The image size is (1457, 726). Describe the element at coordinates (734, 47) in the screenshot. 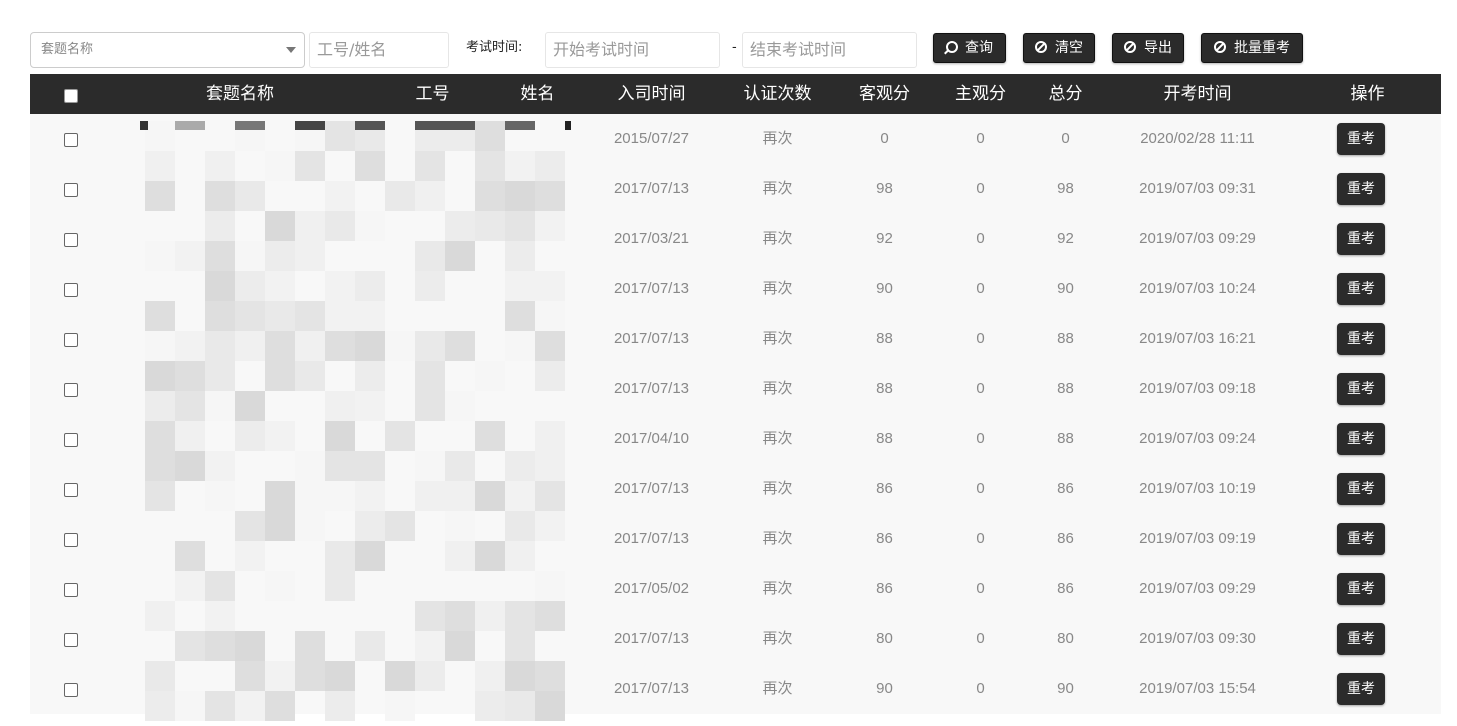

I see `range-dash: -` at that location.